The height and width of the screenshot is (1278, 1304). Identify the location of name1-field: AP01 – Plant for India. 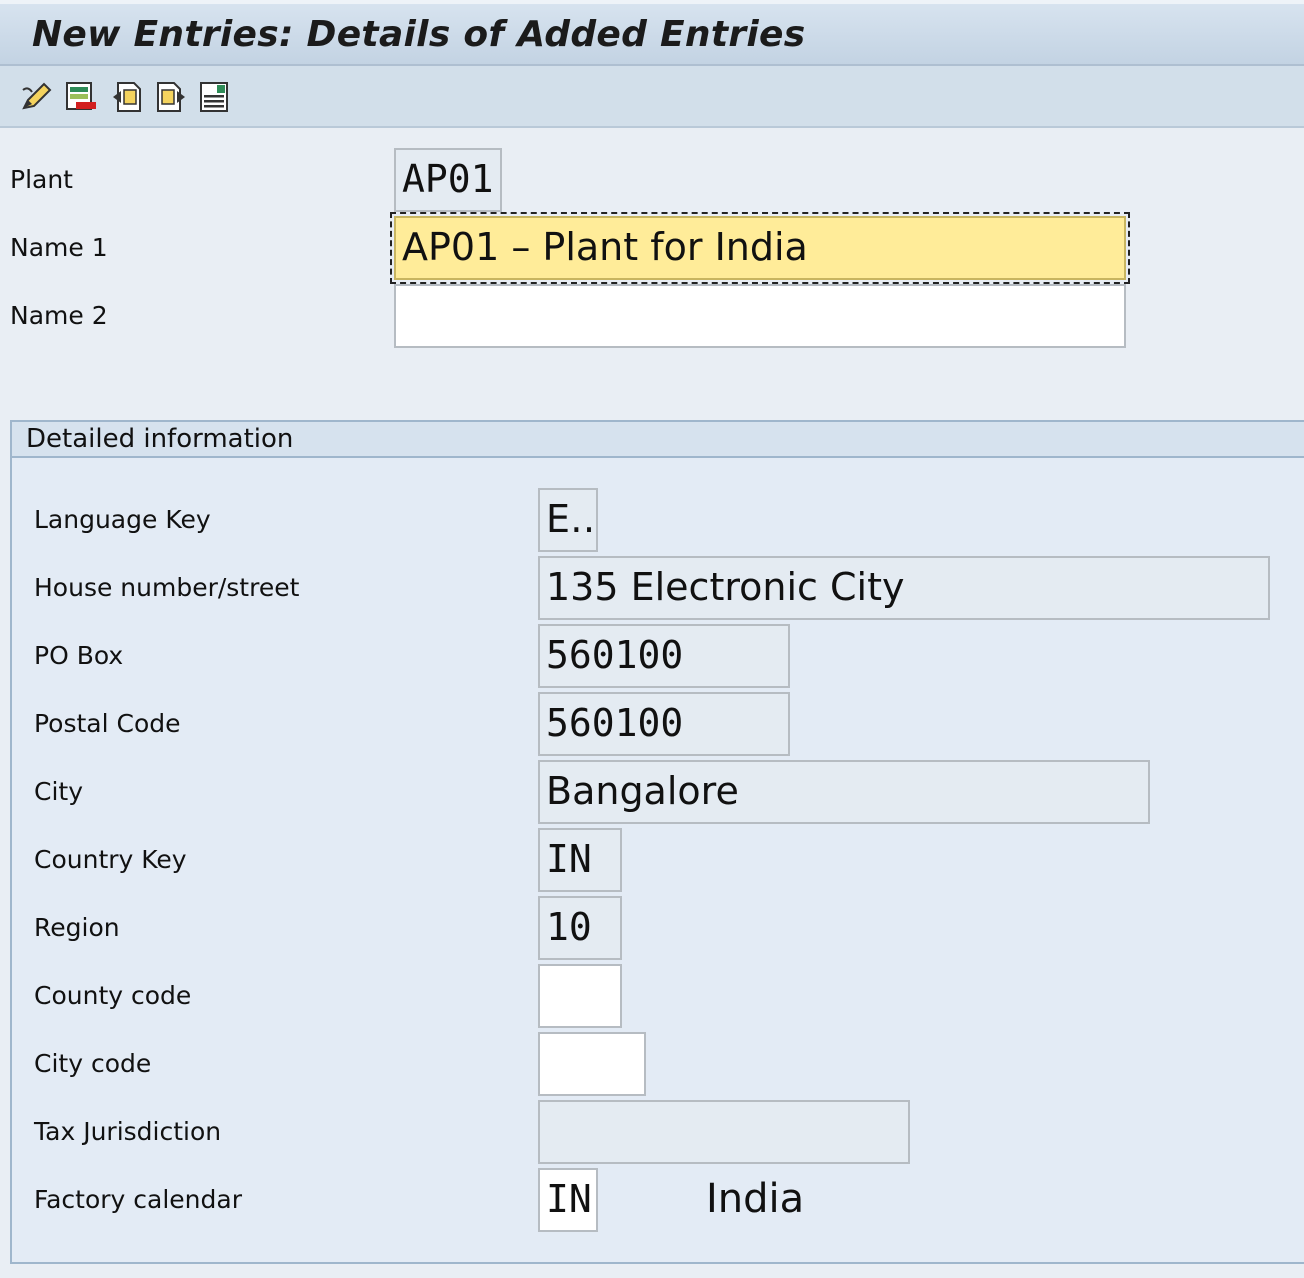
(760, 248).